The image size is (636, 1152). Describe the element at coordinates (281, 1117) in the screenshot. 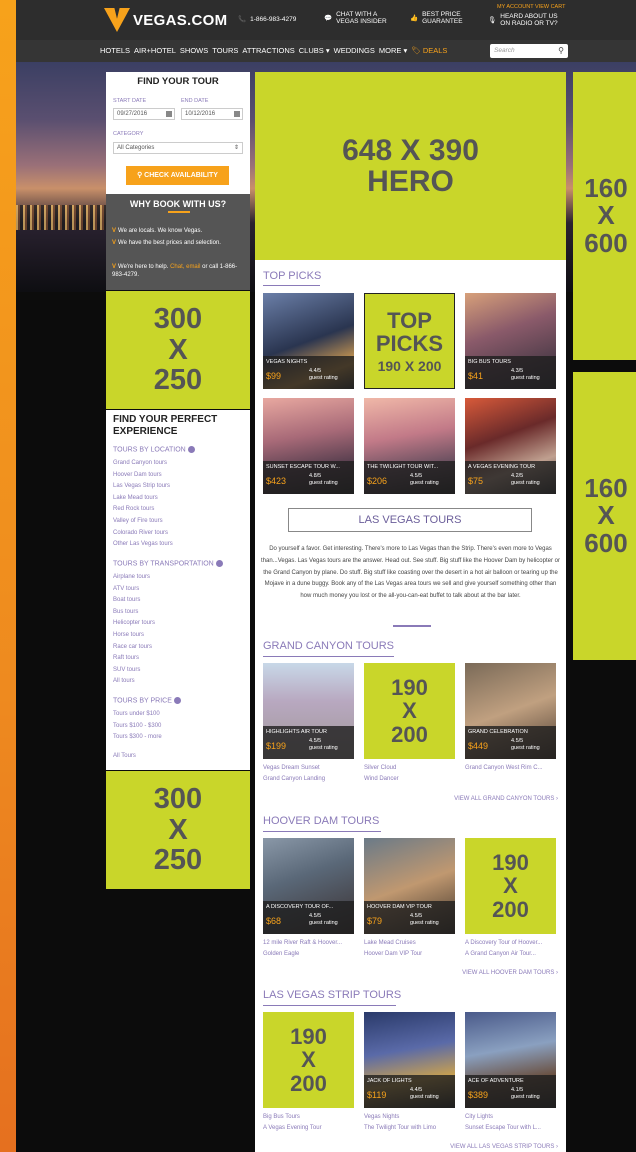

I see `related-tour-link: Big Bus Tours` at that location.